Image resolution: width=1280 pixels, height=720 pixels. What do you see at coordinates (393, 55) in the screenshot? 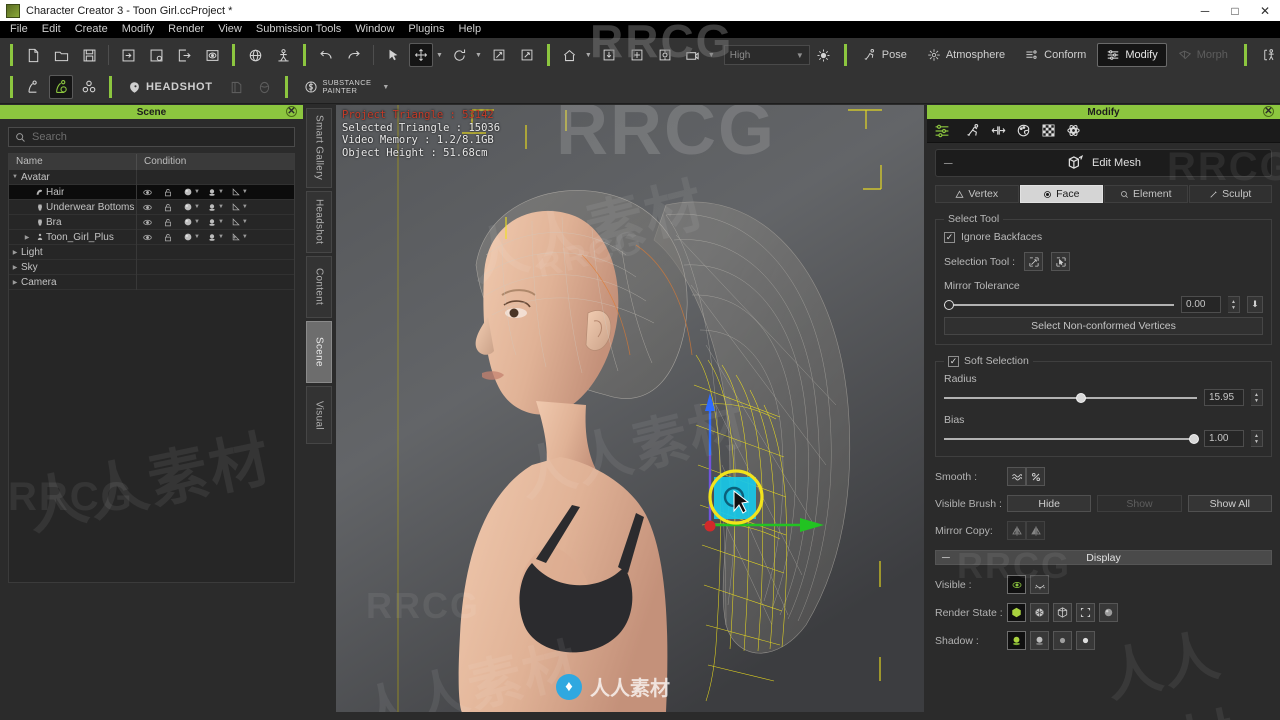
I see `select-tool-button` at bounding box center [393, 55].